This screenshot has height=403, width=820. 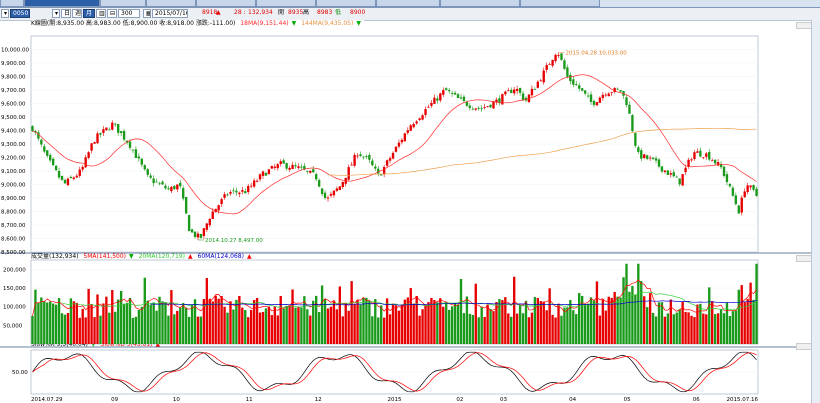 I want to click on period-button: 日, so click(x=66, y=13).